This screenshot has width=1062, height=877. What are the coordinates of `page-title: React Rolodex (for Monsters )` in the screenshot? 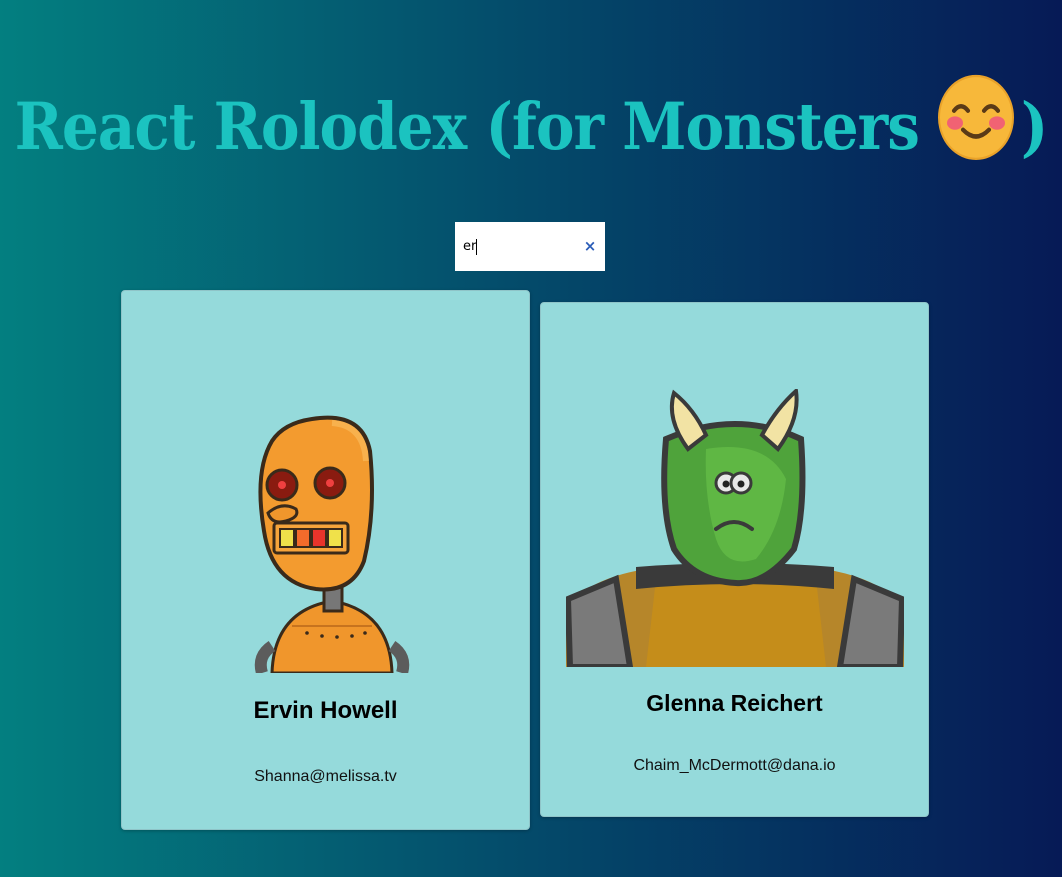 It's located at (531, 128).